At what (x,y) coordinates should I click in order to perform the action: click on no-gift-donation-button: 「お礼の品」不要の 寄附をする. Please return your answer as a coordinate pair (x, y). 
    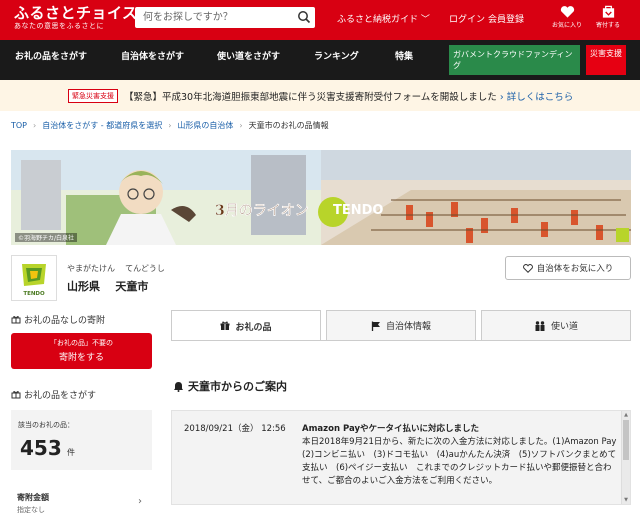
    Looking at the image, I should click on (81, 351).